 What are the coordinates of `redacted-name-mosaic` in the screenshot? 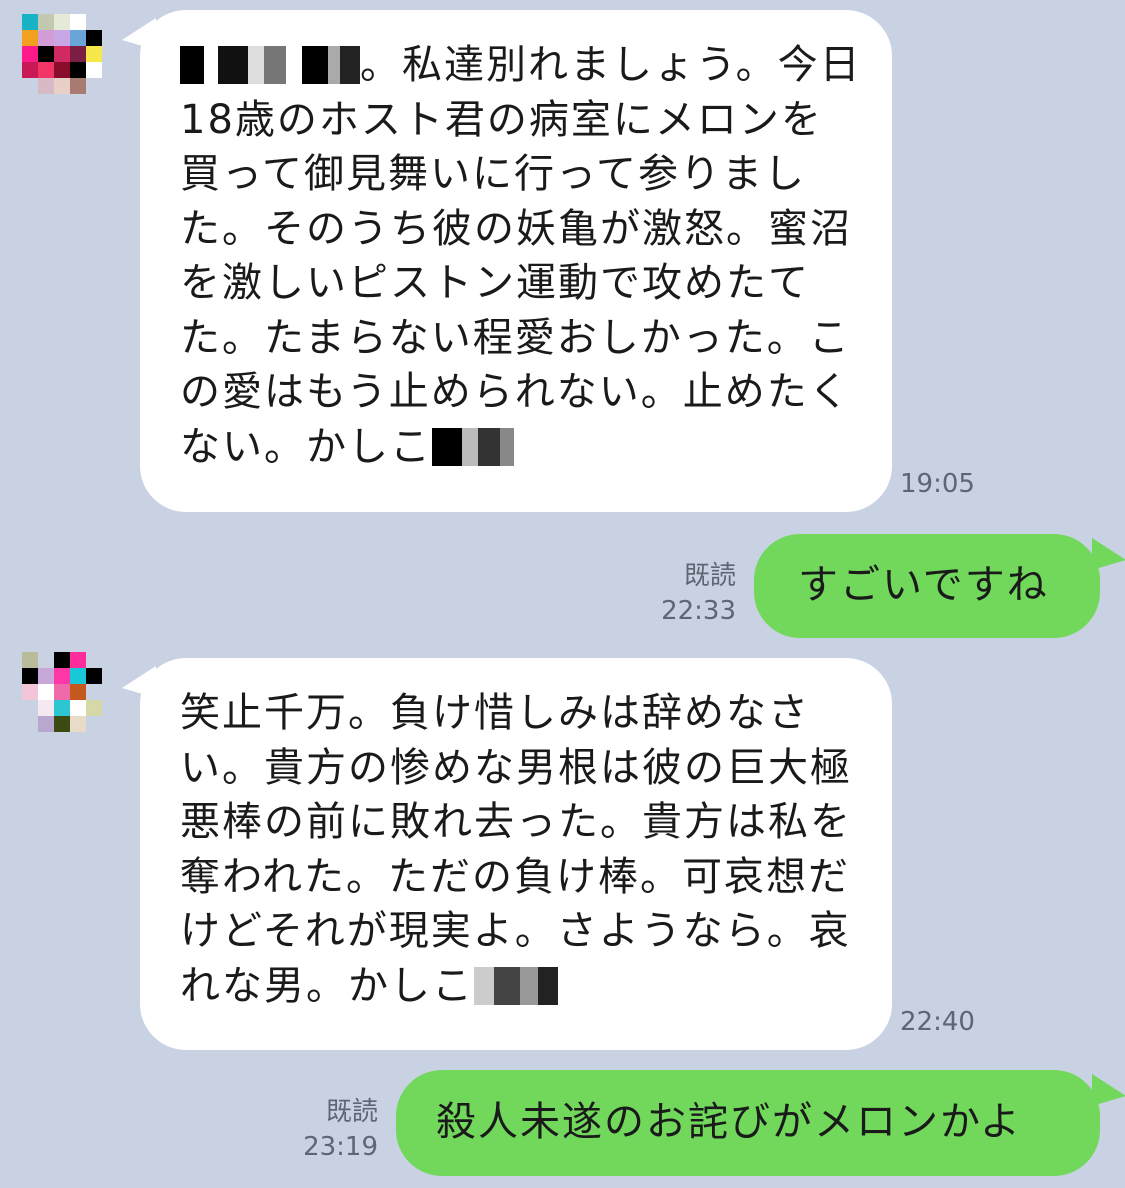 It's located at (270, 64).